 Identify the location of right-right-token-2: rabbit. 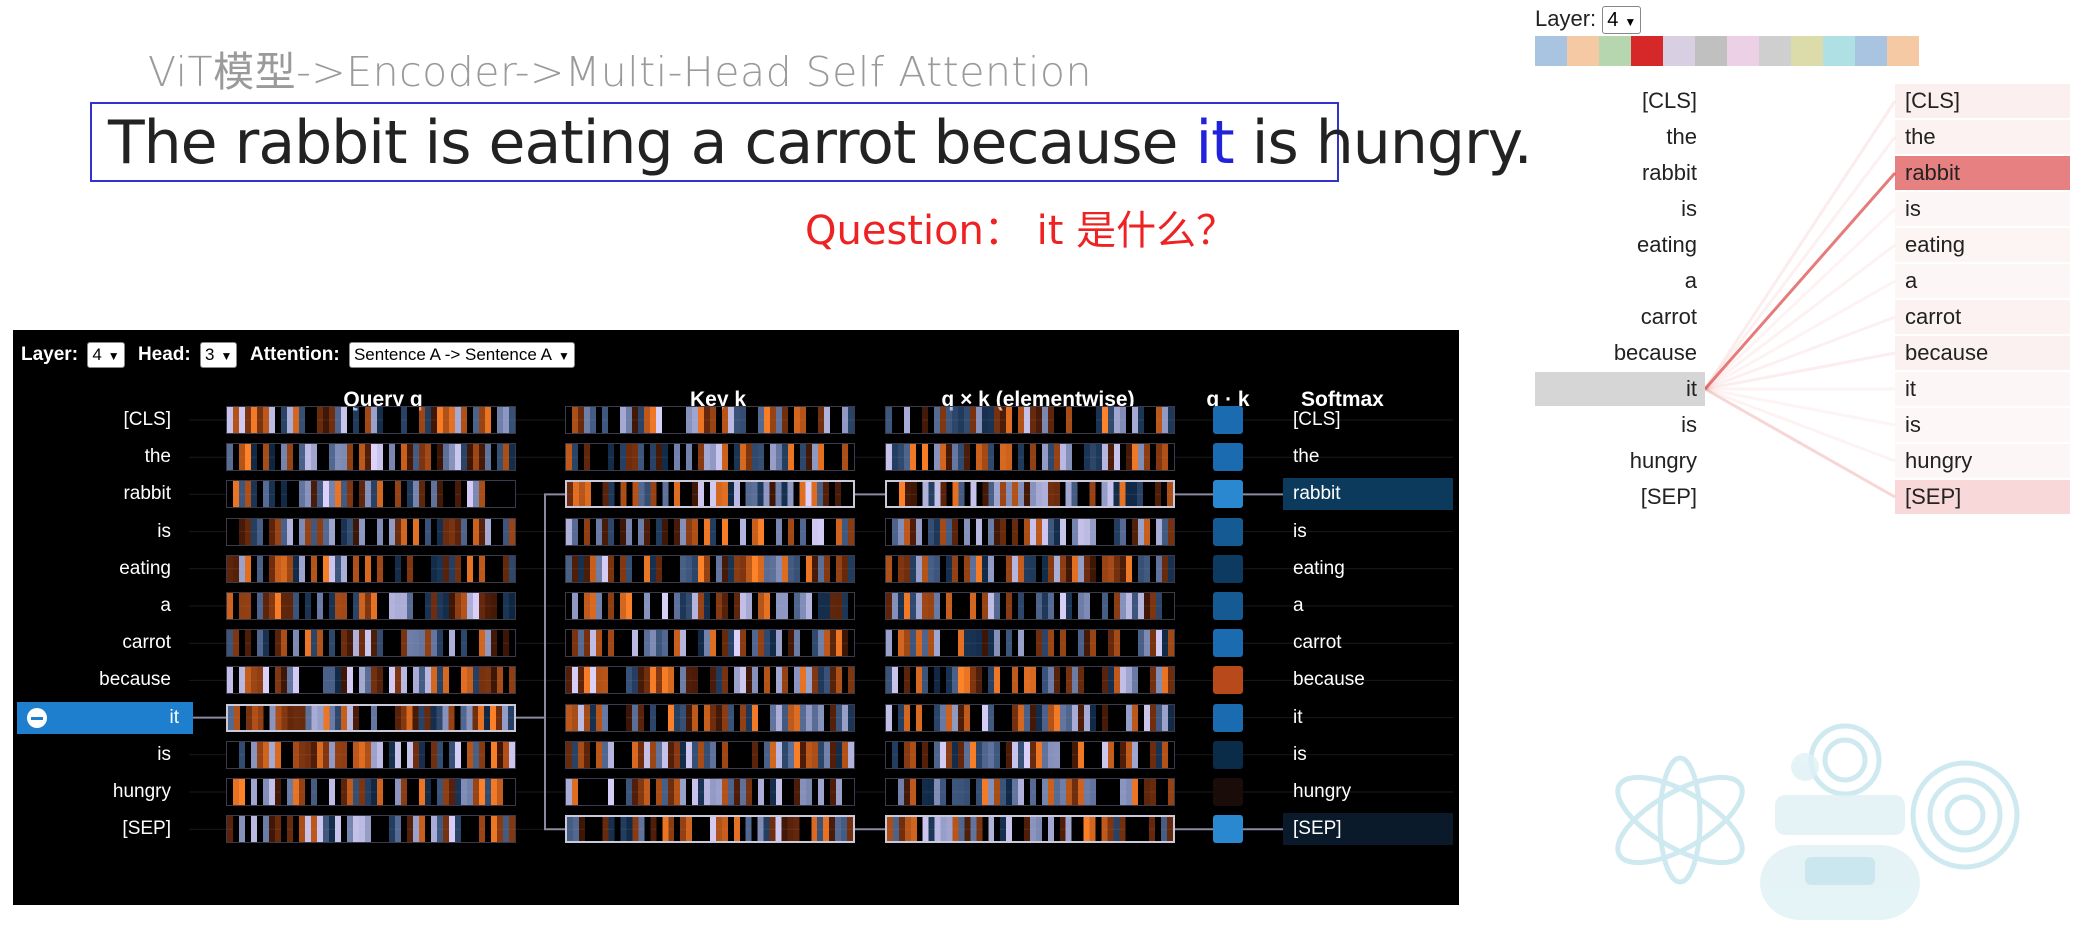
(1982, 173).